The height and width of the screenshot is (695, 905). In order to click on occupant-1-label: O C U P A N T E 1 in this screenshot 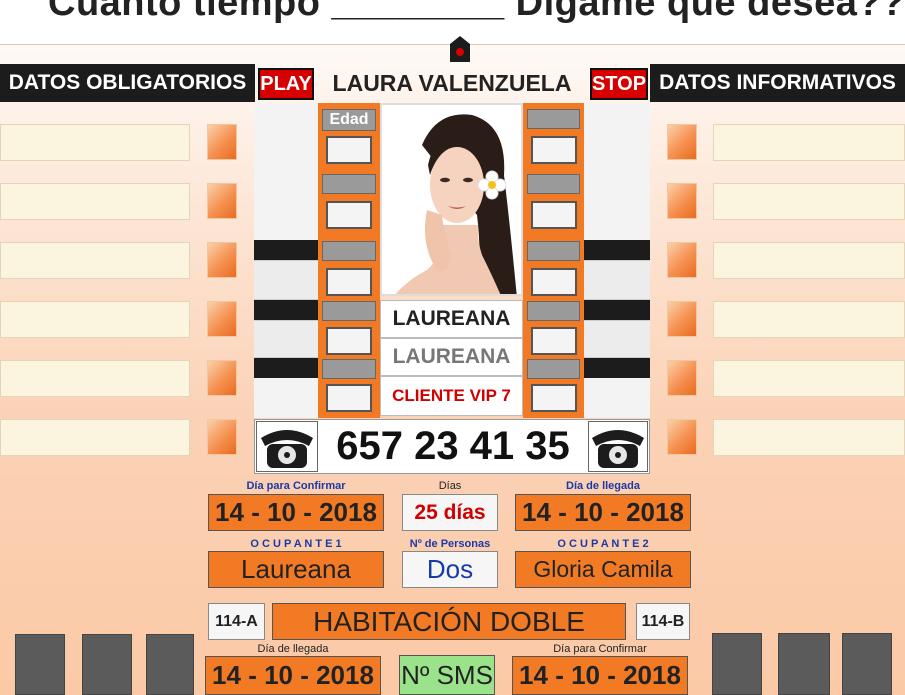, I will do `click(296, 544)`.